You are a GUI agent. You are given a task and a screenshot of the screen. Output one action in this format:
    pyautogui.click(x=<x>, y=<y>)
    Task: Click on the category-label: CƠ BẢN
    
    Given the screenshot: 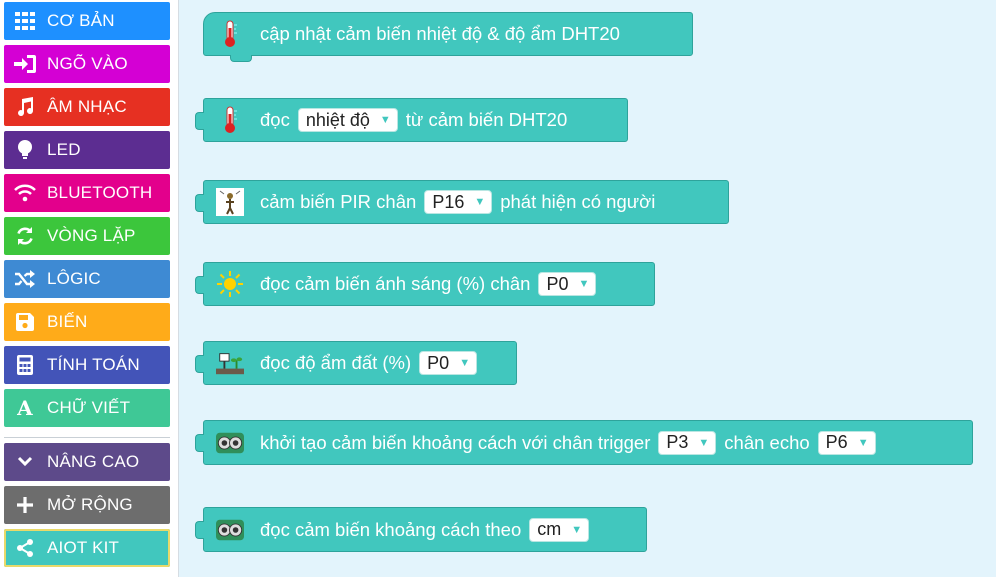 What is the action you would take?
    pyautogui.click(x=81, y=20)
    